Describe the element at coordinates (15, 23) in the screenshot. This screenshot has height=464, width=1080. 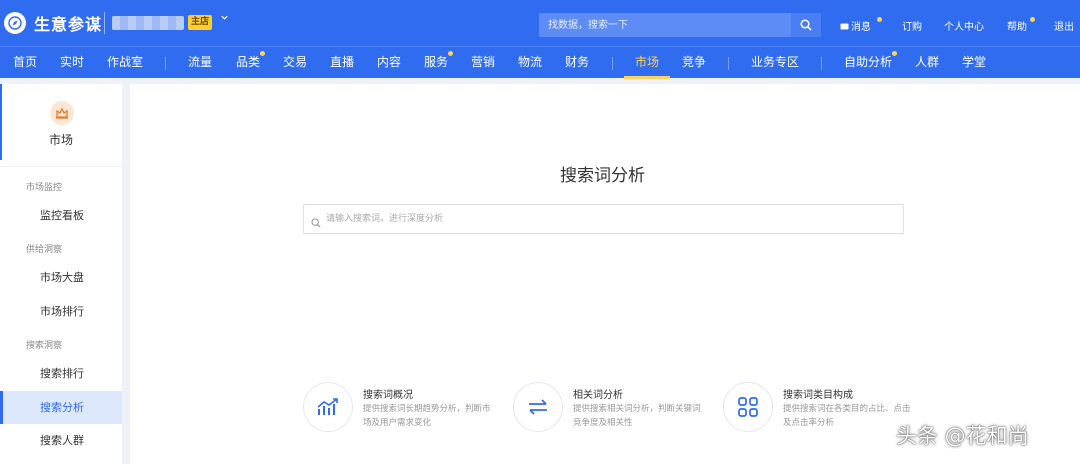
I see `compass-icon` at that location.